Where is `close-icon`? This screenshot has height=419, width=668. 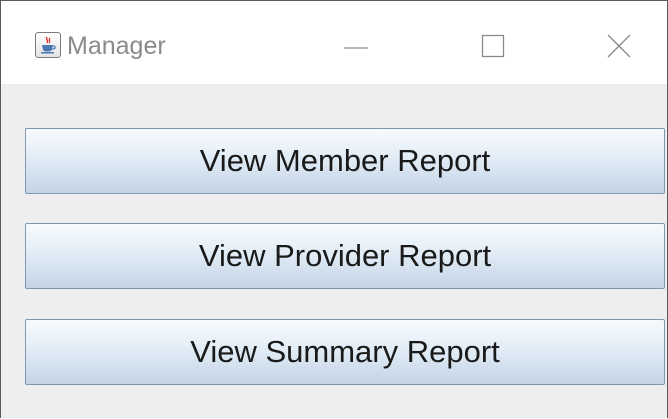 close-icon is located at coordinates (619, 46).